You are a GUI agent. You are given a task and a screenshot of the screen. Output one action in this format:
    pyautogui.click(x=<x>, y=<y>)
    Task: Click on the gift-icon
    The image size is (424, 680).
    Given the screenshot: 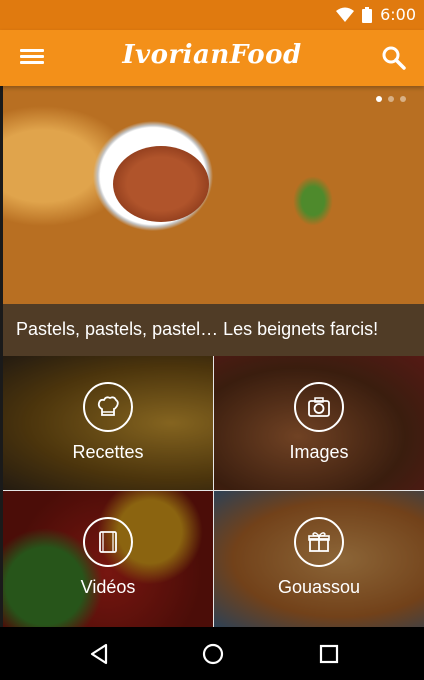 What is the action you would take?
    pyautogui.click(x=319, y=542)
    